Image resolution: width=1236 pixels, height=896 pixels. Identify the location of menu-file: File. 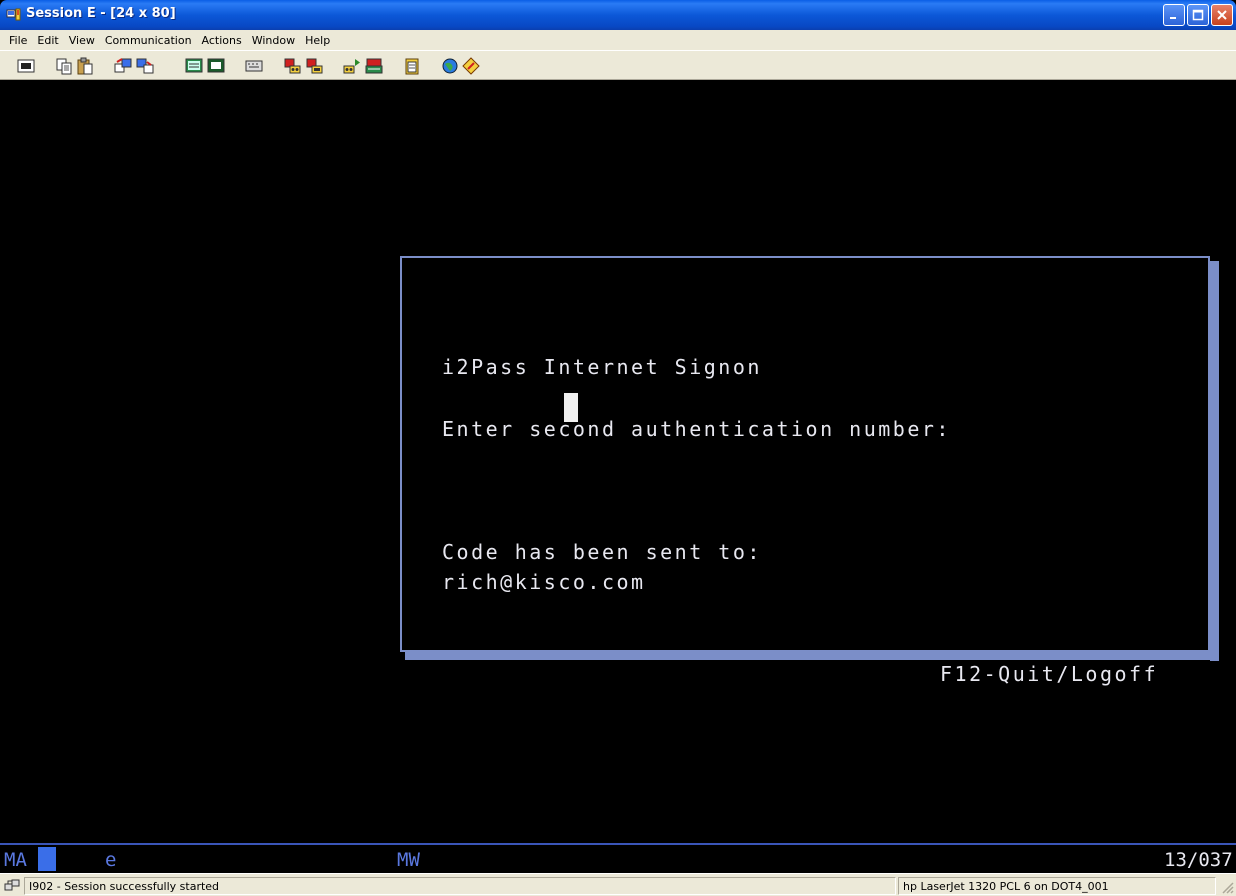
(18, 40).